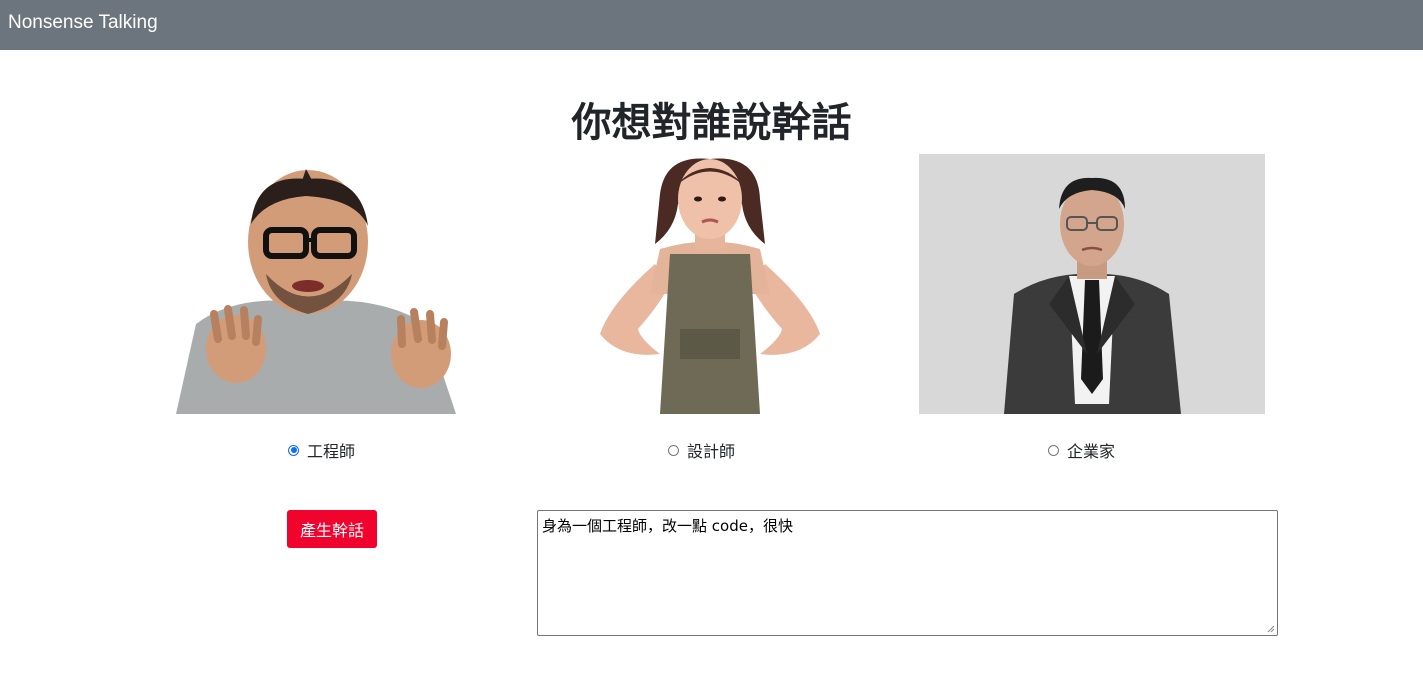 Image resolution: width=1423 pixels, height=700 pixels. Describe the element at coordinates (1053, 450) in the screenshot. I see `entrepreneur-radio` at that location.